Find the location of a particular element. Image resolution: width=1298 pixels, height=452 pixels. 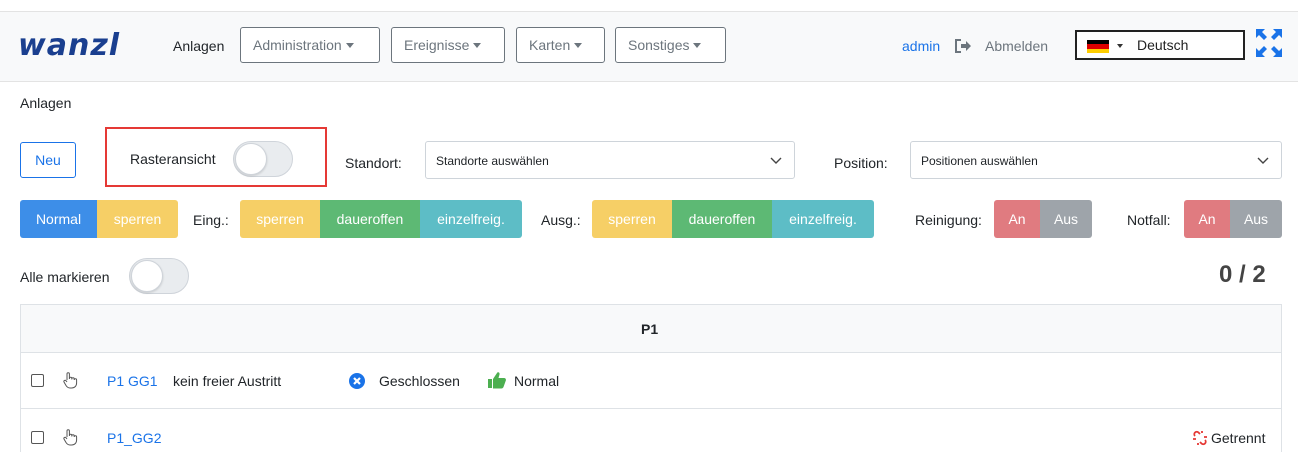

position-select: Positionen auswählen is located at coordinates (1096, 160).